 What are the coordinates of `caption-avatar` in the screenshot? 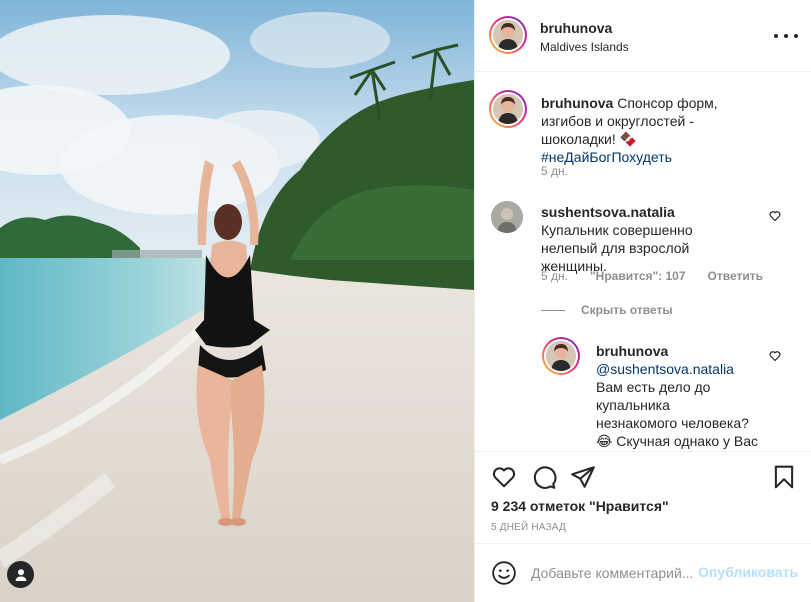 It's located at (508, 109).